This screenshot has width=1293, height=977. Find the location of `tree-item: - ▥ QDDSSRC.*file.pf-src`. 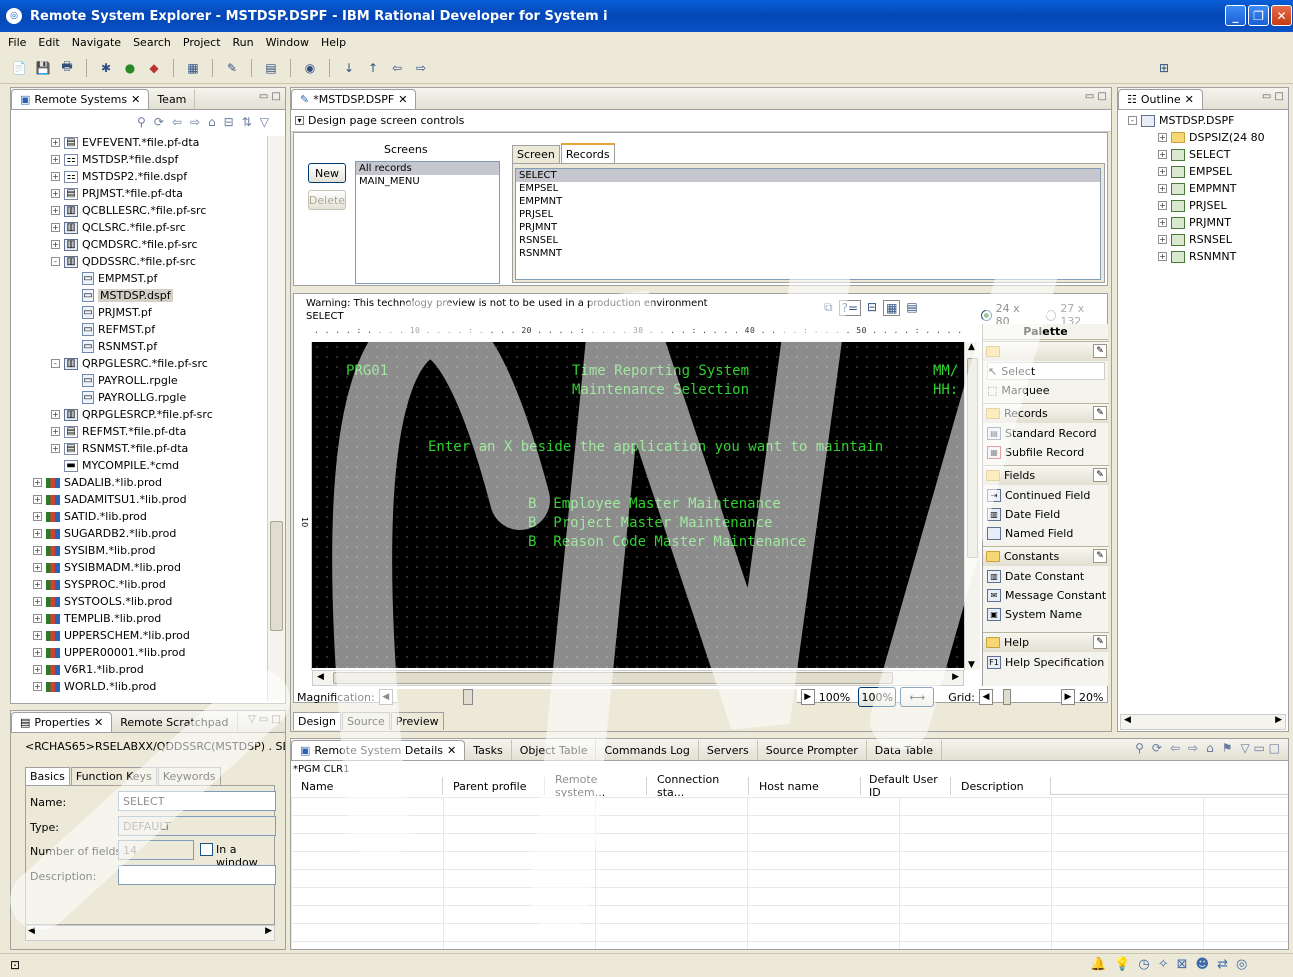

tree-item: - ▥ QDDSSRC.*file.pf-src is located at coordinates (123, 261).